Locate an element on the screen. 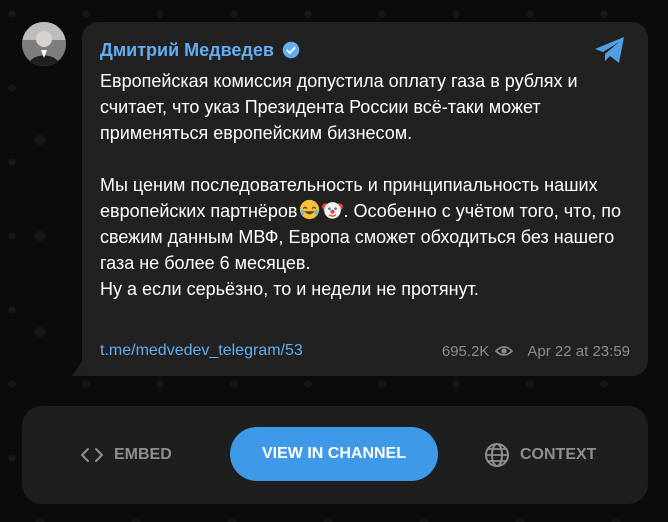  context-button: CONTEXT is located at coordinates (540, 455).